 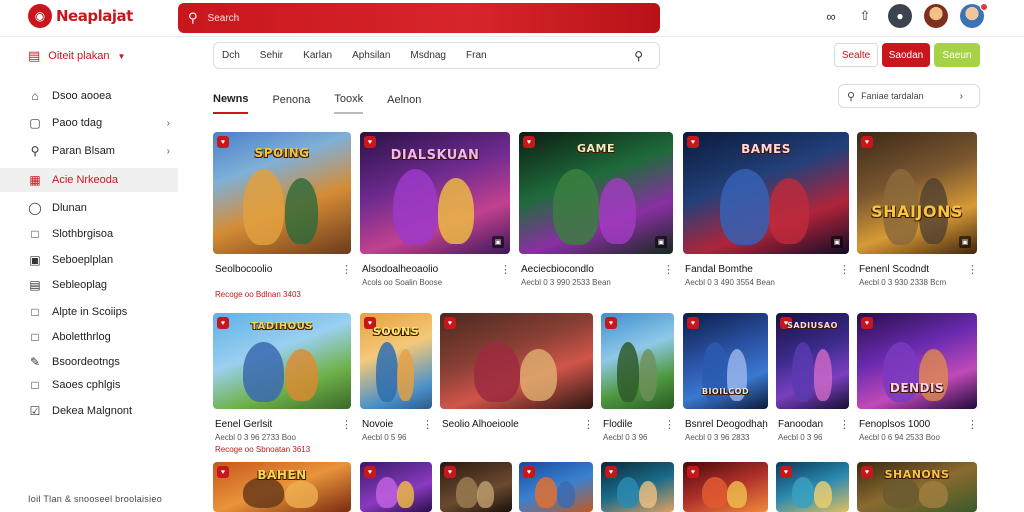 What do you see at coordinates (917, 487) in the screenshot?
I see `game-thumbnail: ♥ SHANONS` at bounding box center [917, 487].